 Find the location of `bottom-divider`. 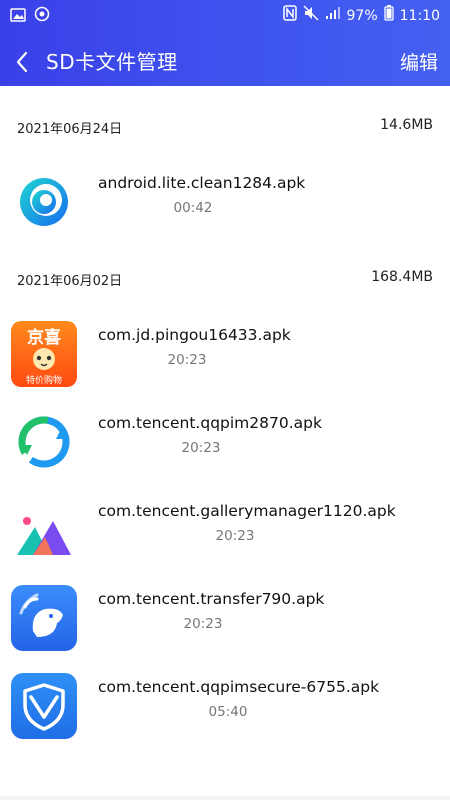

bottom-divider is located at coordinates (225, 798).